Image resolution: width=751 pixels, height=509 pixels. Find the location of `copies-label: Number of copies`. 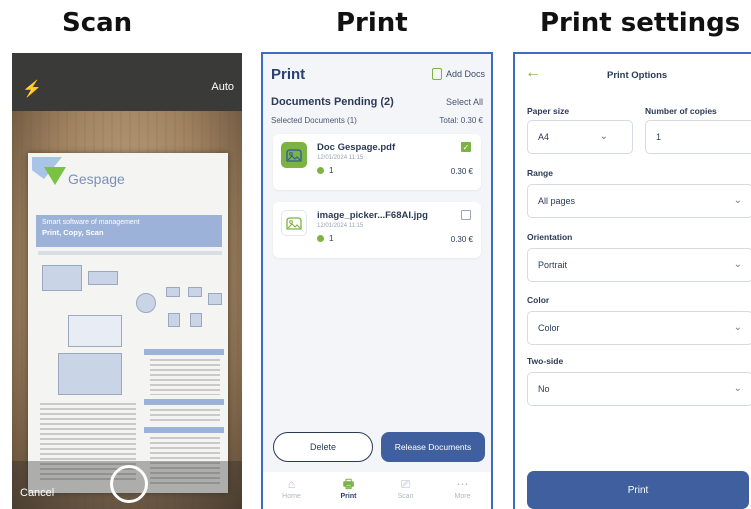

copies-label: Number of copies is located at coordinates (681, 111).